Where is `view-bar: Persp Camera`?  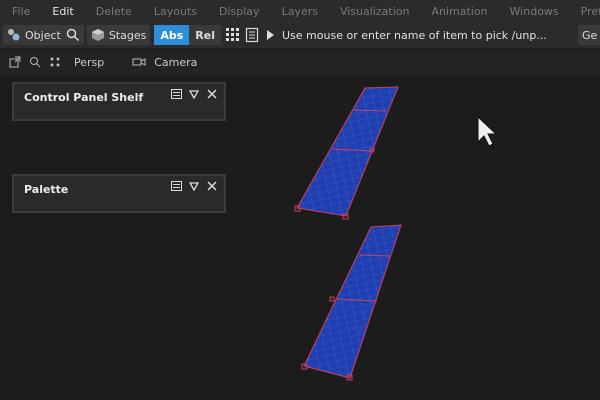
view-bar: Persp Camera is located at coordinates (300, 62).